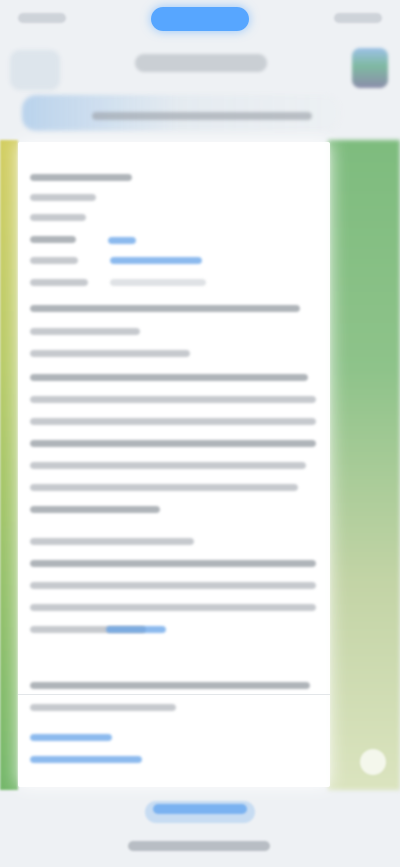 The height and width of the screenshot is (867, 400). What do you see at coordinates (200, 19) in the screenshot?
I see `status-pill` at bounding box center [200, 19].